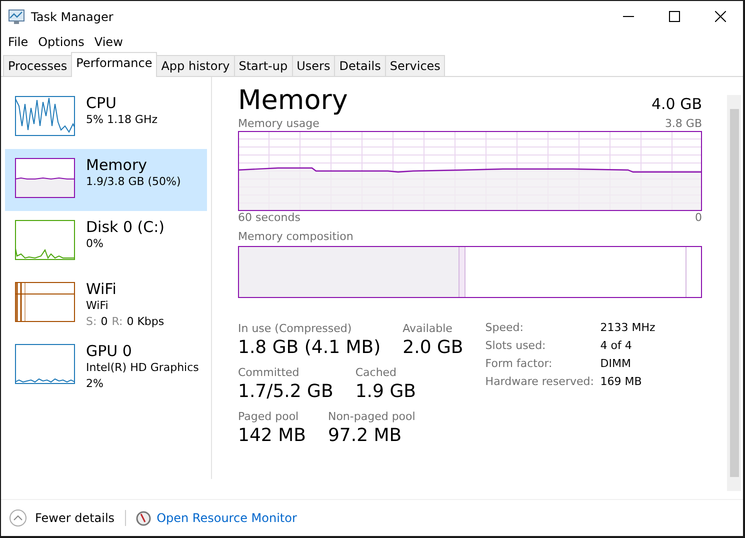 This screenshot has width=745, height=538. What do you see at coordinates (122, 120) in the screenshot?
I see `item-detail: 5% 1.18 GHz` at bounding box center [122, 120].